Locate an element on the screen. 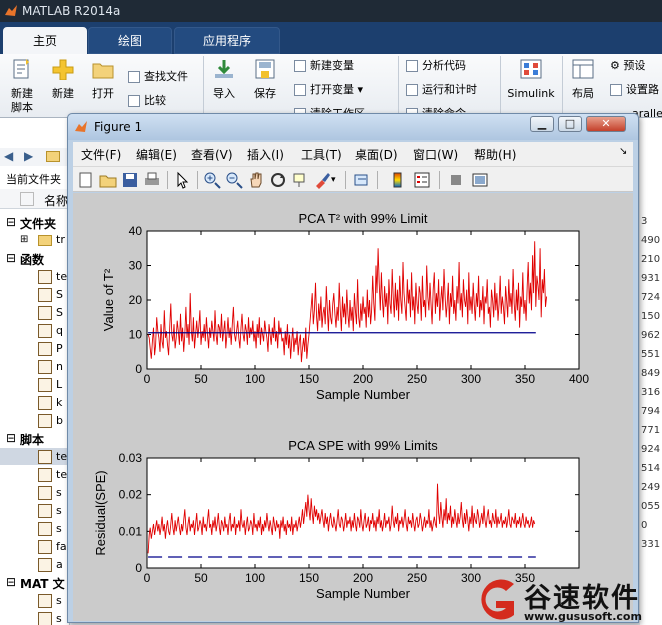  new-button: 新建 is located at coordinates (63, 79).